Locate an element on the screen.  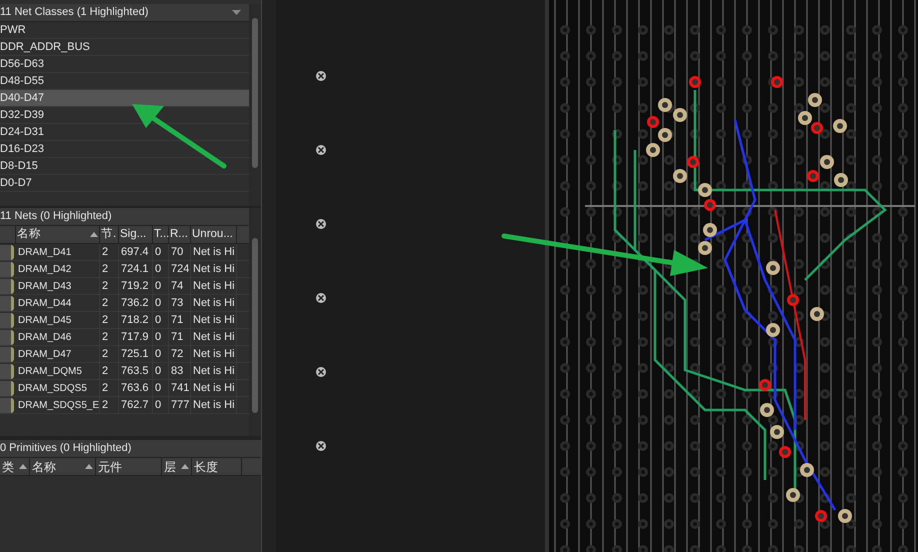
table-cell: 763.6 is located at coordinates (136, 388).